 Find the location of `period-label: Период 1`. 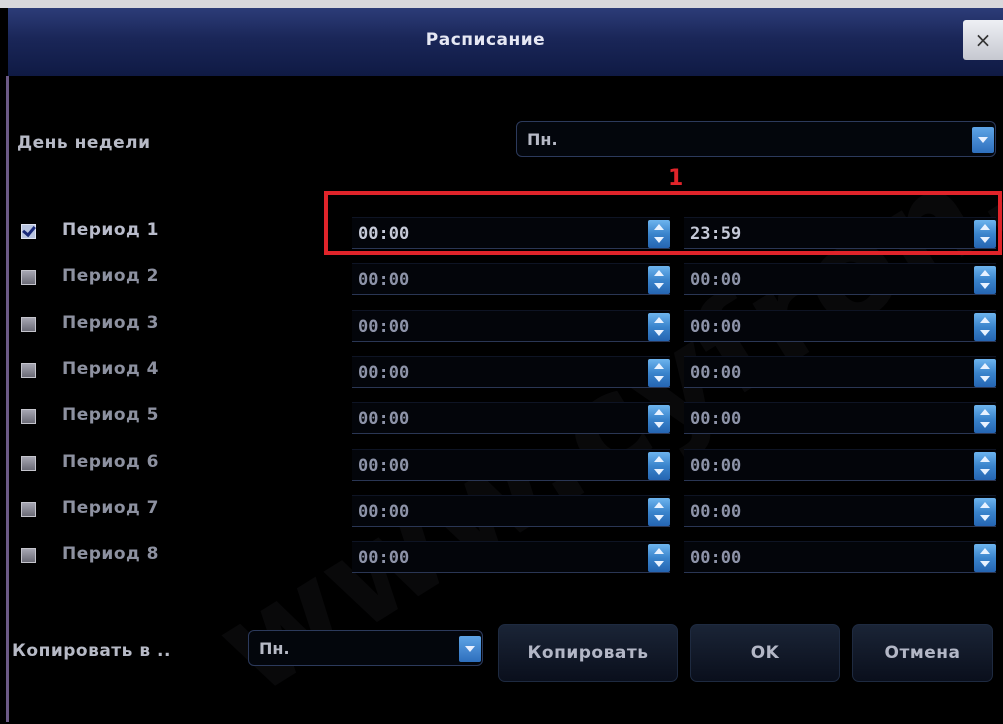

period-label: Период 1 is located at coordinates (110, 230).